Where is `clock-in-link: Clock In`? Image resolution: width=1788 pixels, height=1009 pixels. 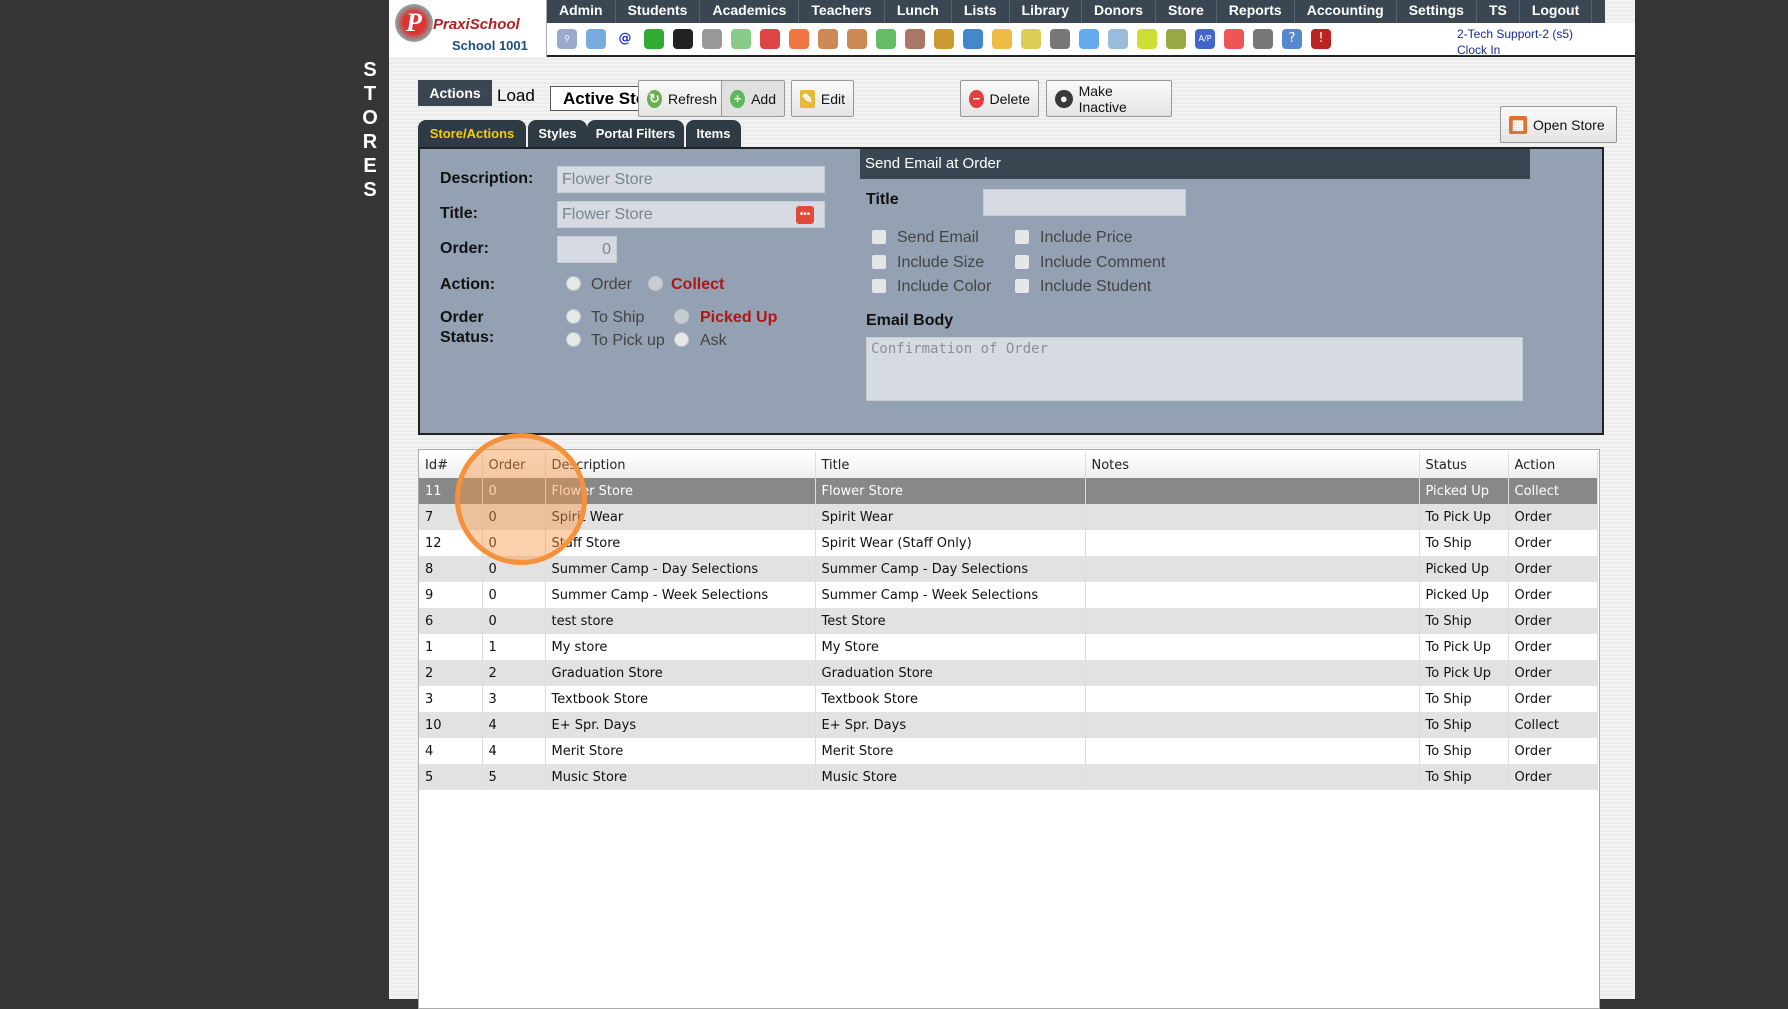
clock-in-link: Clock In is located at coordinates (1515, 50).